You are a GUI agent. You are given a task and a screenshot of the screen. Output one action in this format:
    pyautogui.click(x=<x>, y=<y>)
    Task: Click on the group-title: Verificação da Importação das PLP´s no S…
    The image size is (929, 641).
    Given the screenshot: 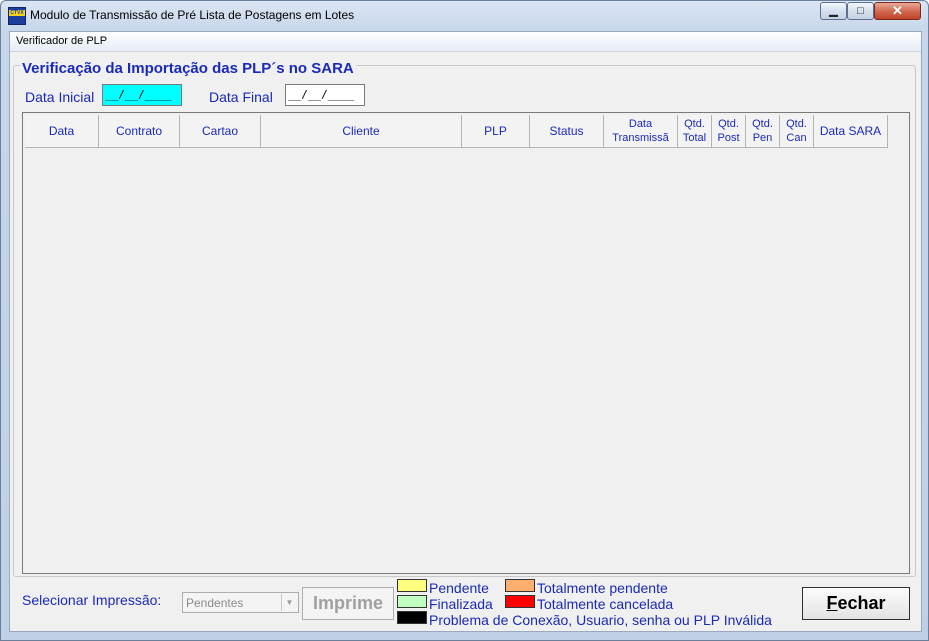 What is the action you would take?
    pyautogui.click(x=188, y=68)
    